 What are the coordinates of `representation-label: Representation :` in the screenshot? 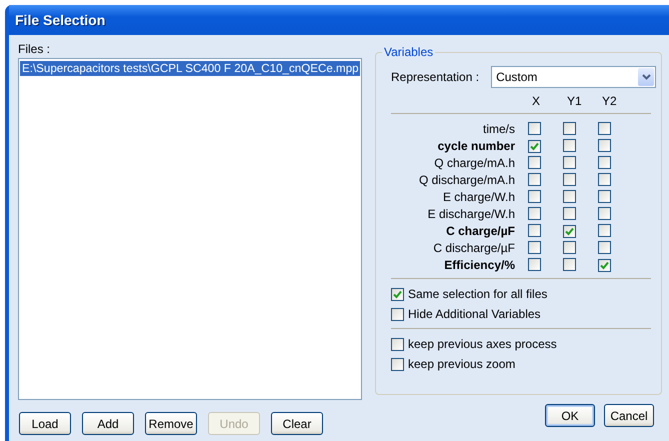 It's located at (435, 77).